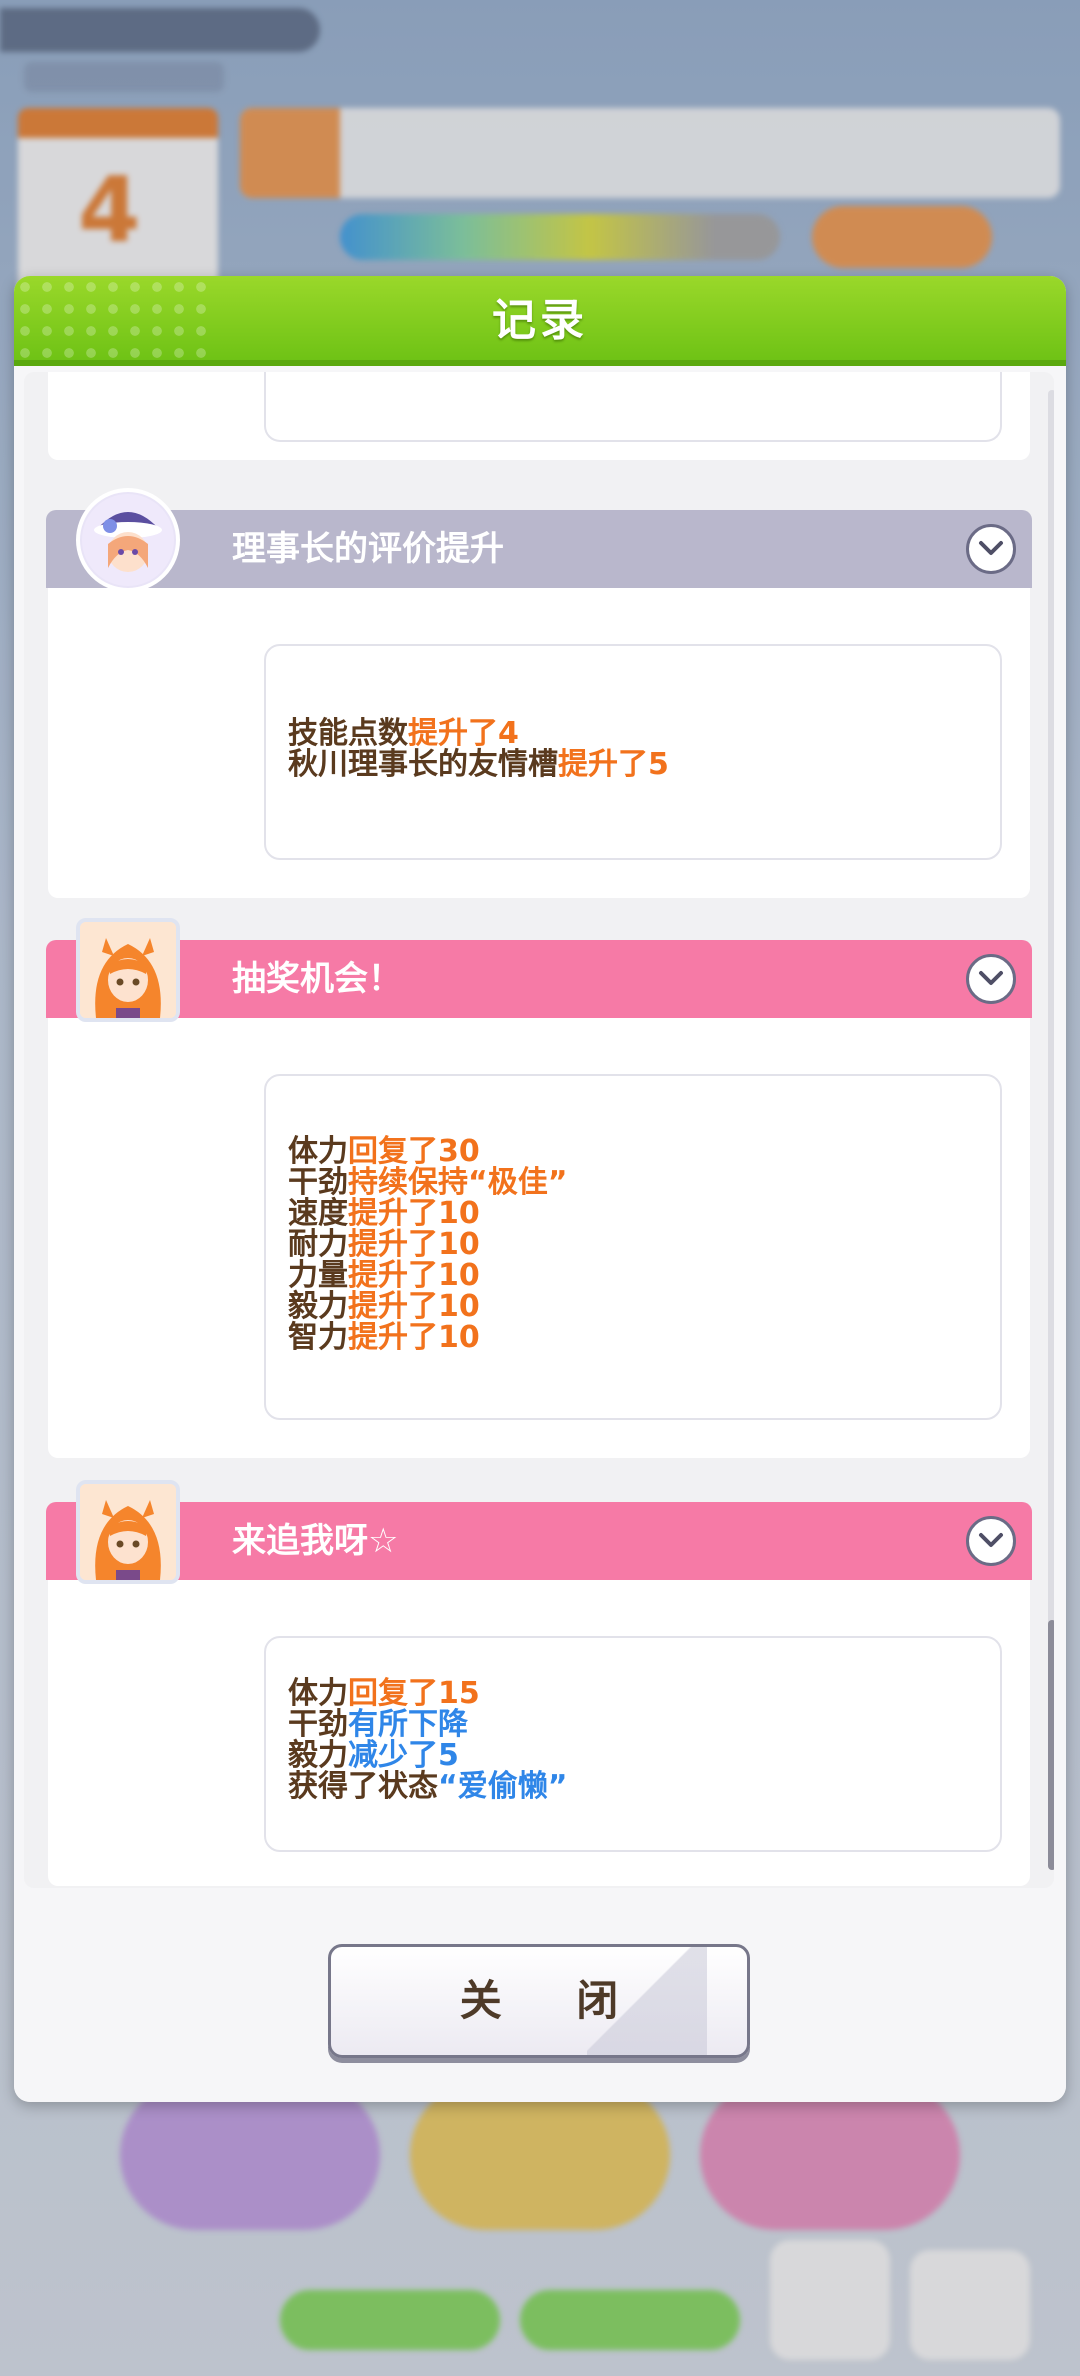 The width and height of the screenshot is (1080, 2376). I want to click on record-card-partial, so click(539, 416).